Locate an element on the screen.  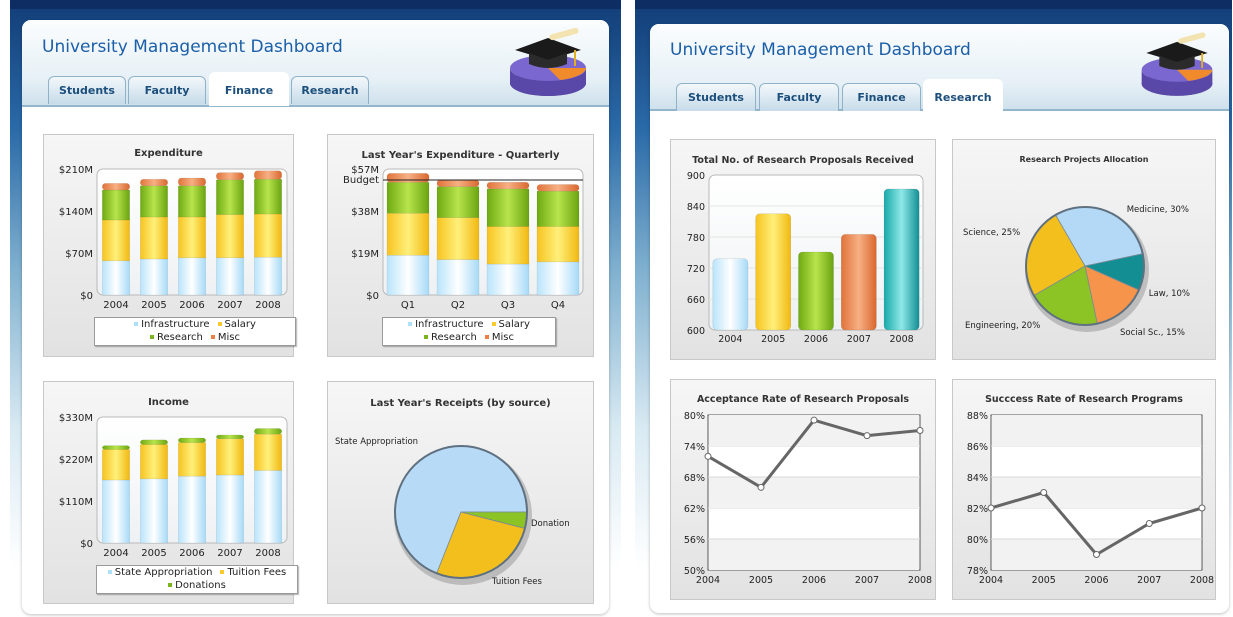
y-tick-label: 82% is located at coordinates (977, 509).